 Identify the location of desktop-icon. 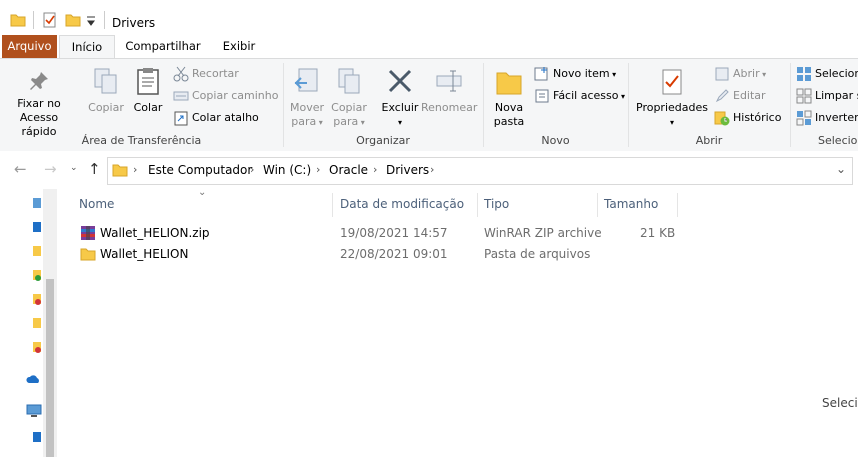
(38, 227).